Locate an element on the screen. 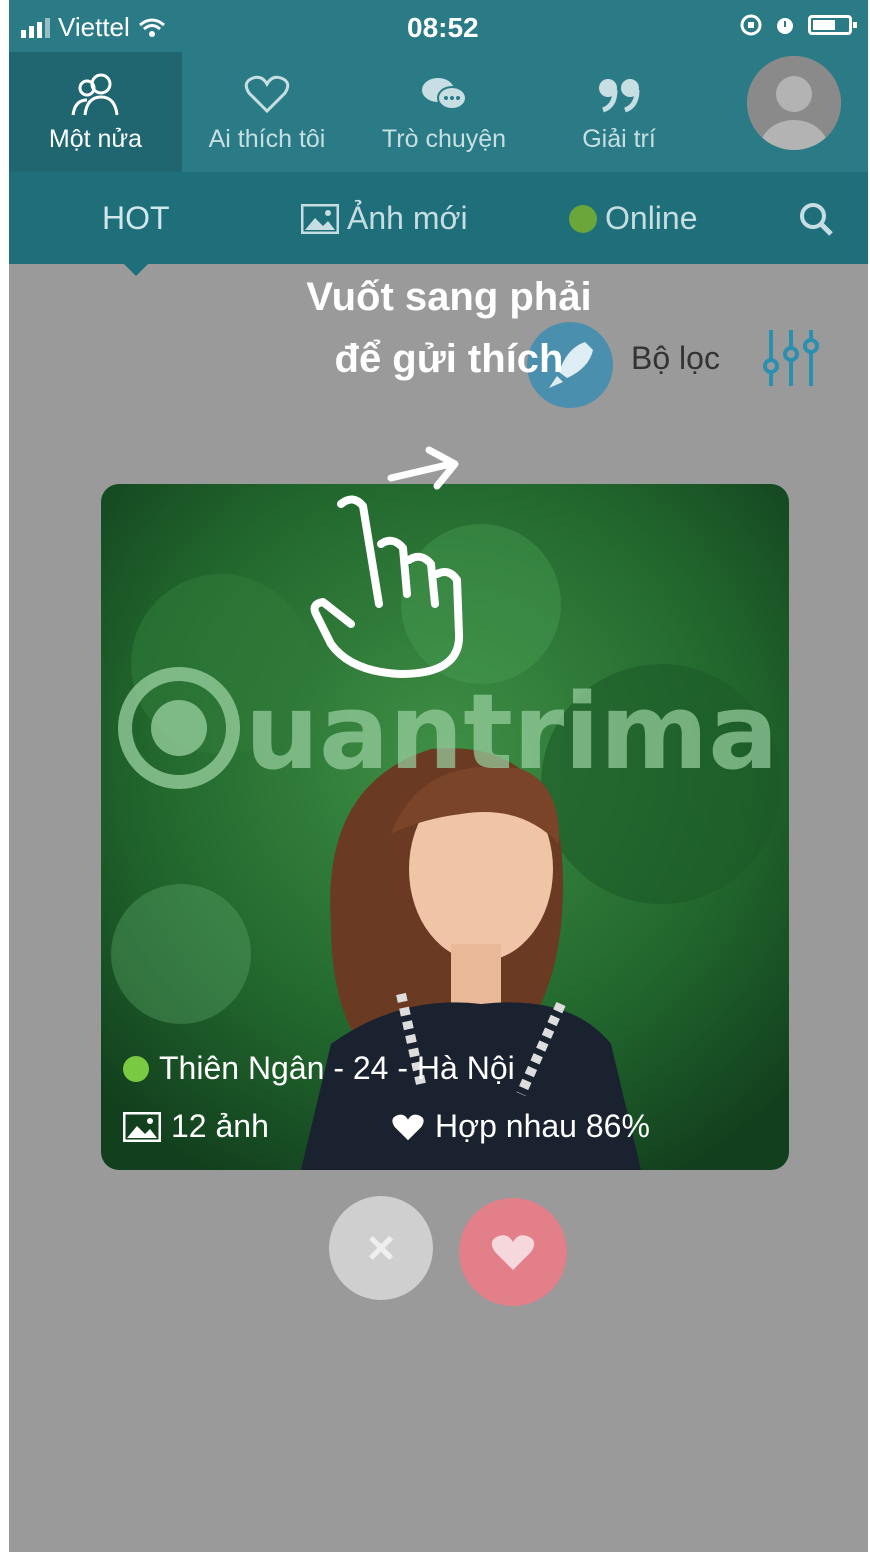 This screenshot has height=1552, width=870. profile-name-row: Thiên Ngân - 24 - Hà Nội is located at coordinates (319, 1068).